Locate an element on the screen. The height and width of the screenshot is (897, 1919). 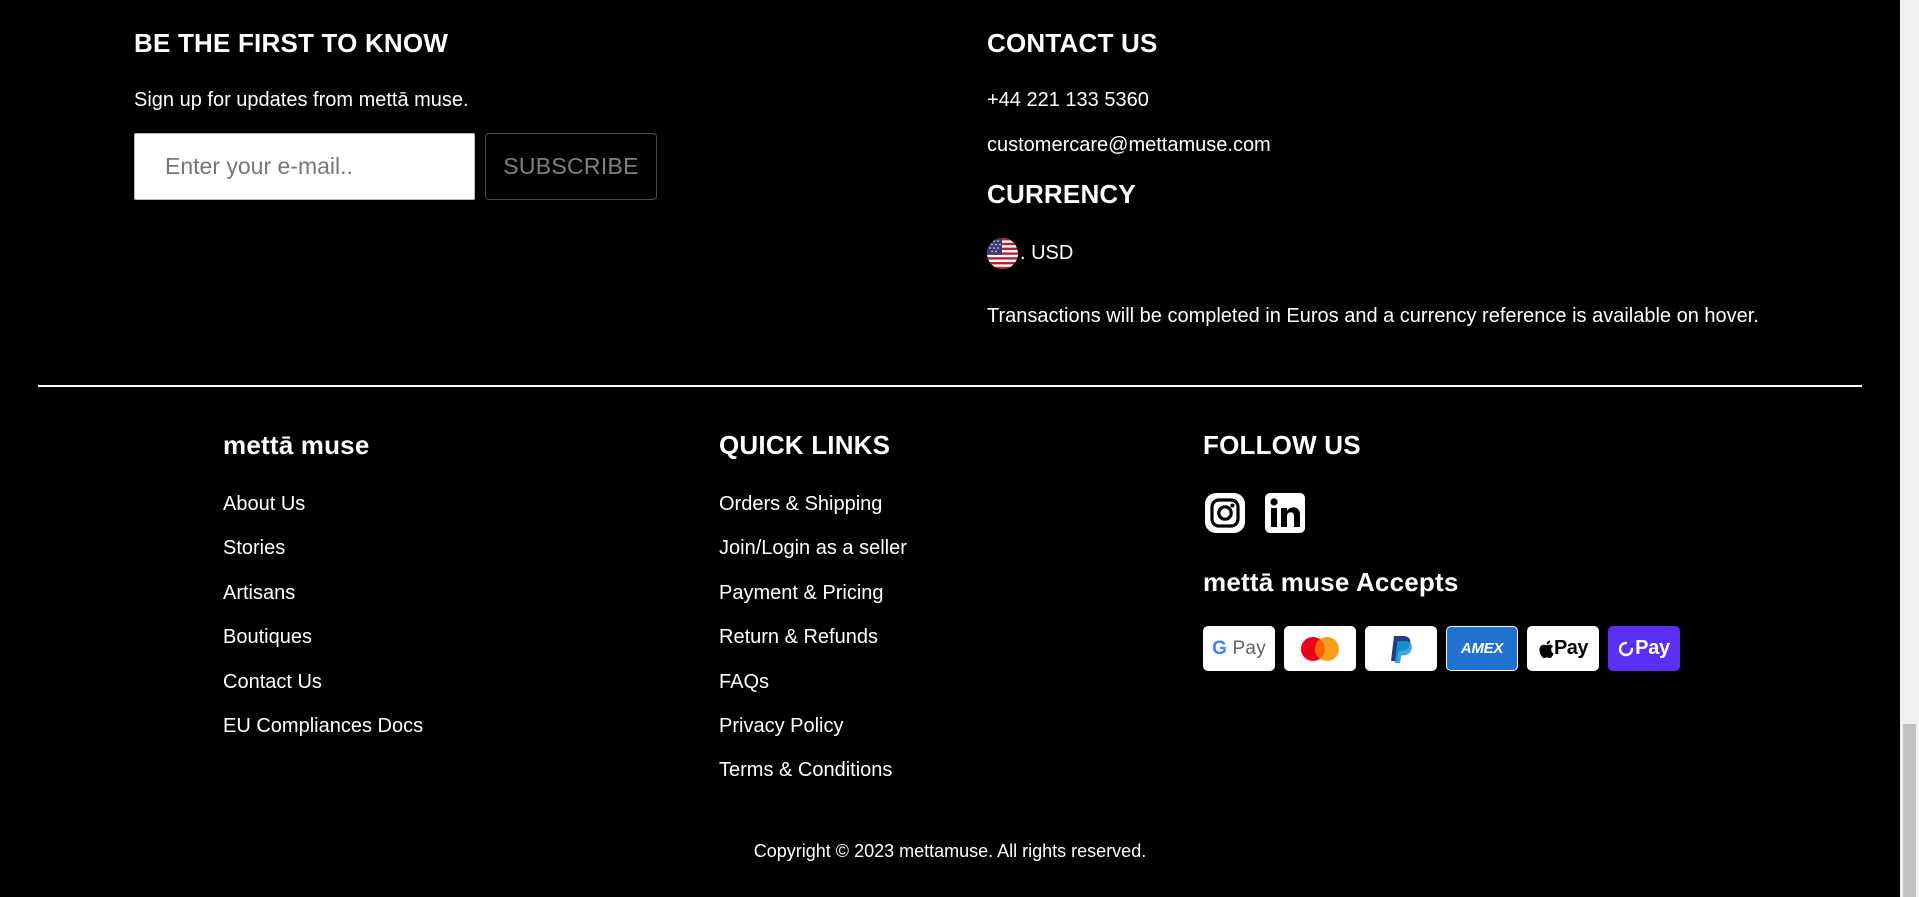
gpay-g: G is located at coordinates (1220, 648).